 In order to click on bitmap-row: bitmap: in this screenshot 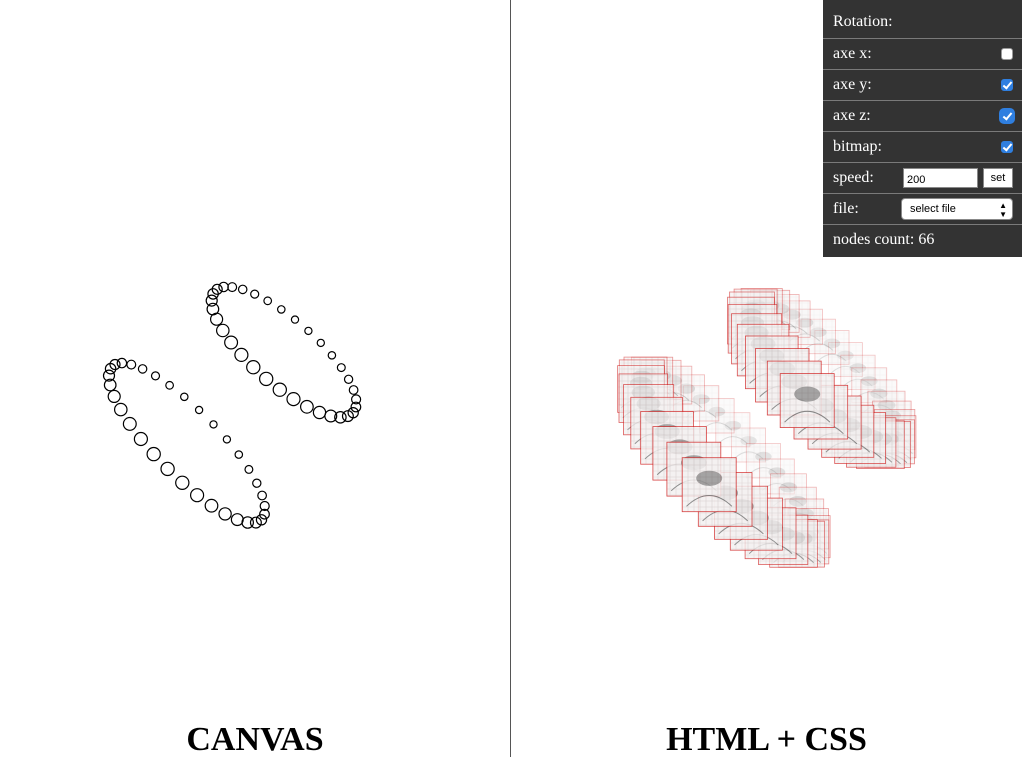, I will do `click(922, 147)`.